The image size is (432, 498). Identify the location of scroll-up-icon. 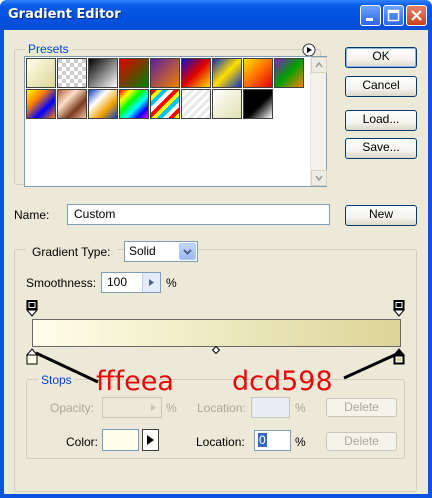
(319, 64).